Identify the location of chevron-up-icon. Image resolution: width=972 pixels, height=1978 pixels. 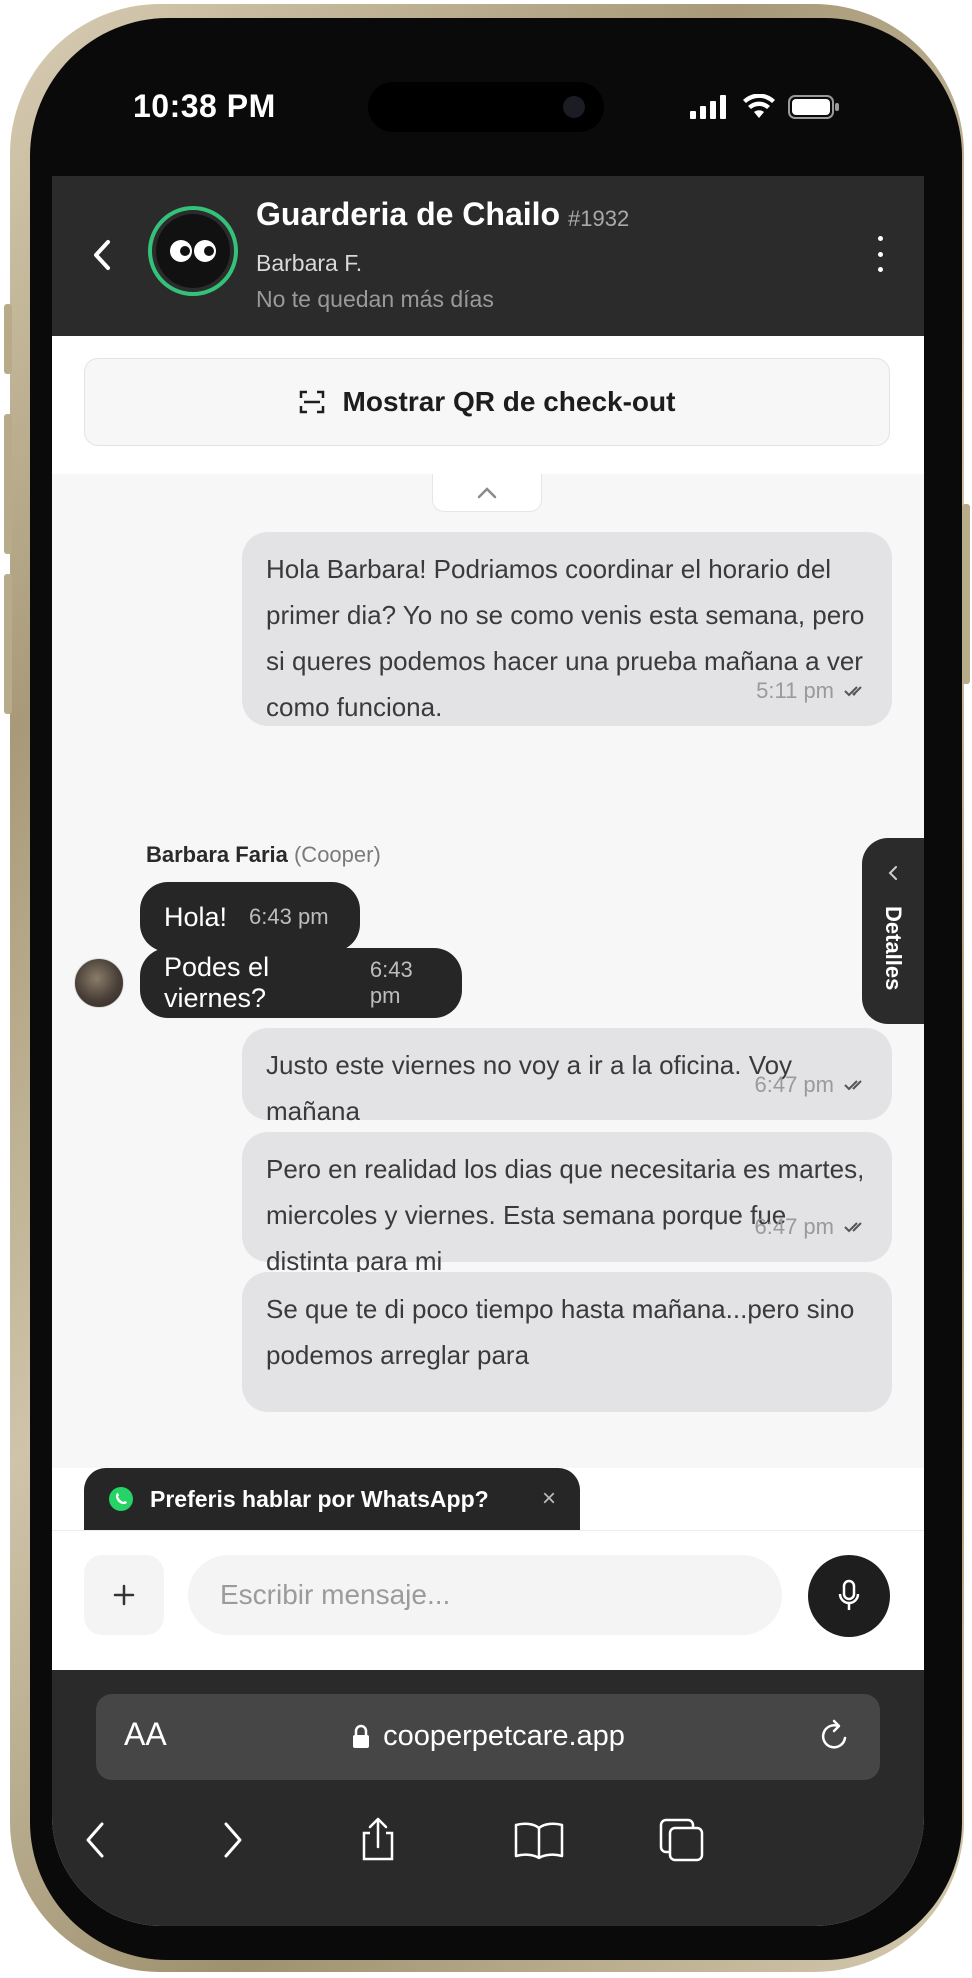
(487, 492).